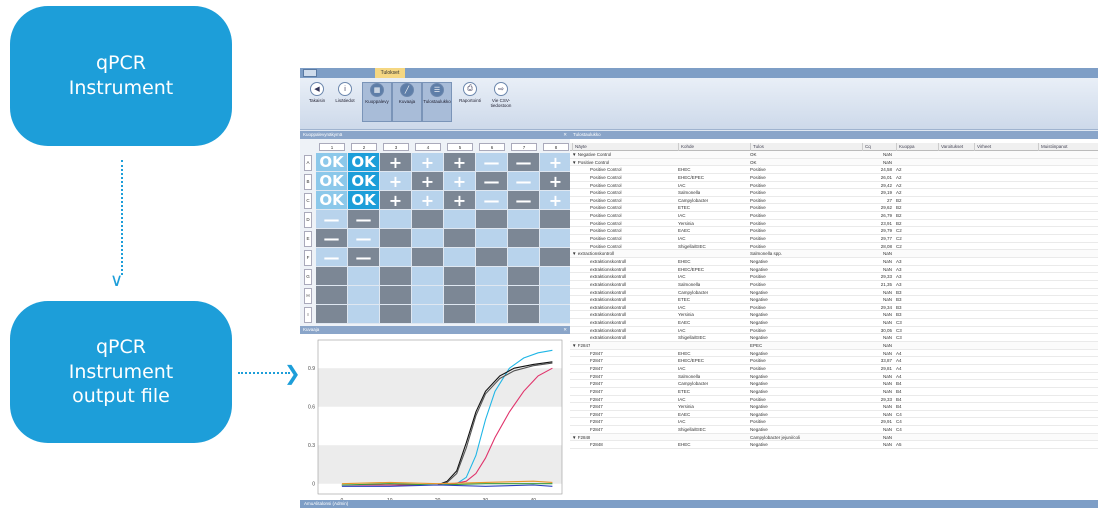 The height and width of the screenshot is (508, 1098). I want to click on table-row: extraktionskontroll EAEC Negative NaN C3, so click(834, 323).